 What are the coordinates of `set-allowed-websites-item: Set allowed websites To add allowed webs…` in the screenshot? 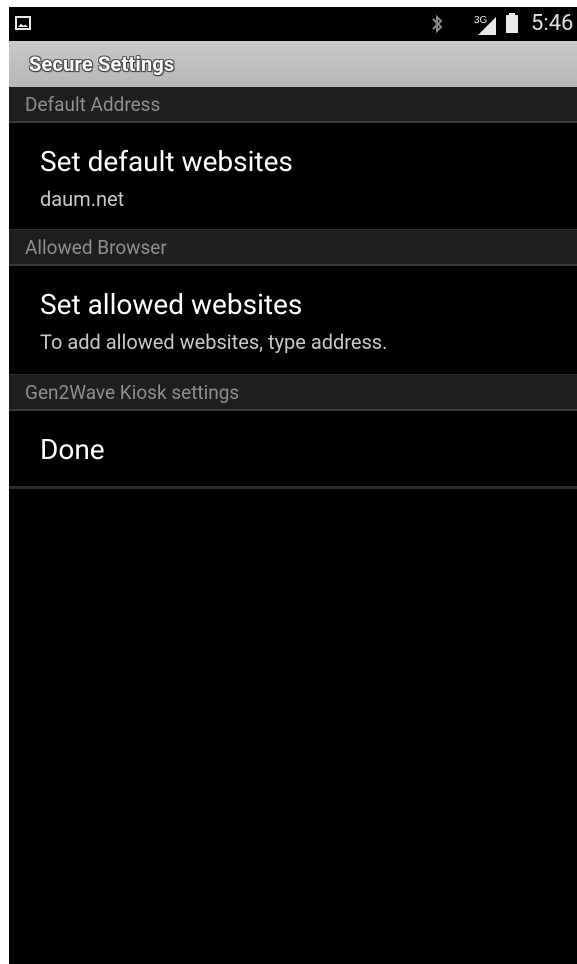 It's located at (293, 320).